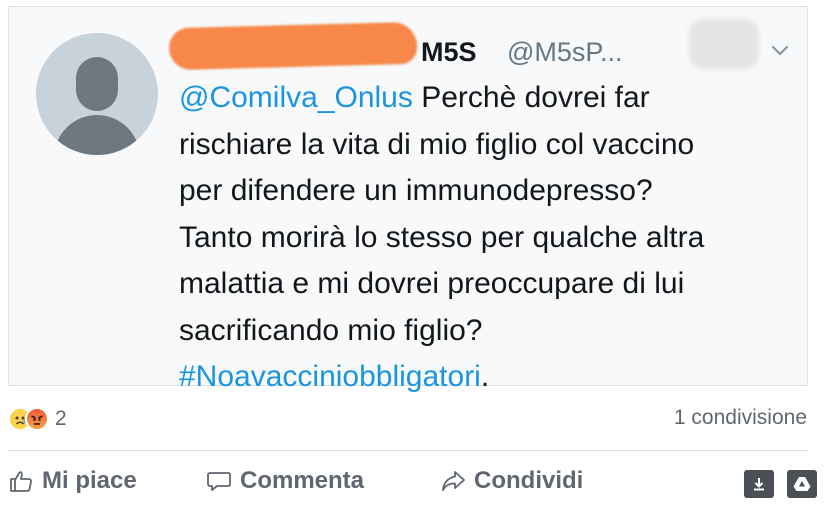  I want to click on angry-emoji-icon, so click(37, 419).